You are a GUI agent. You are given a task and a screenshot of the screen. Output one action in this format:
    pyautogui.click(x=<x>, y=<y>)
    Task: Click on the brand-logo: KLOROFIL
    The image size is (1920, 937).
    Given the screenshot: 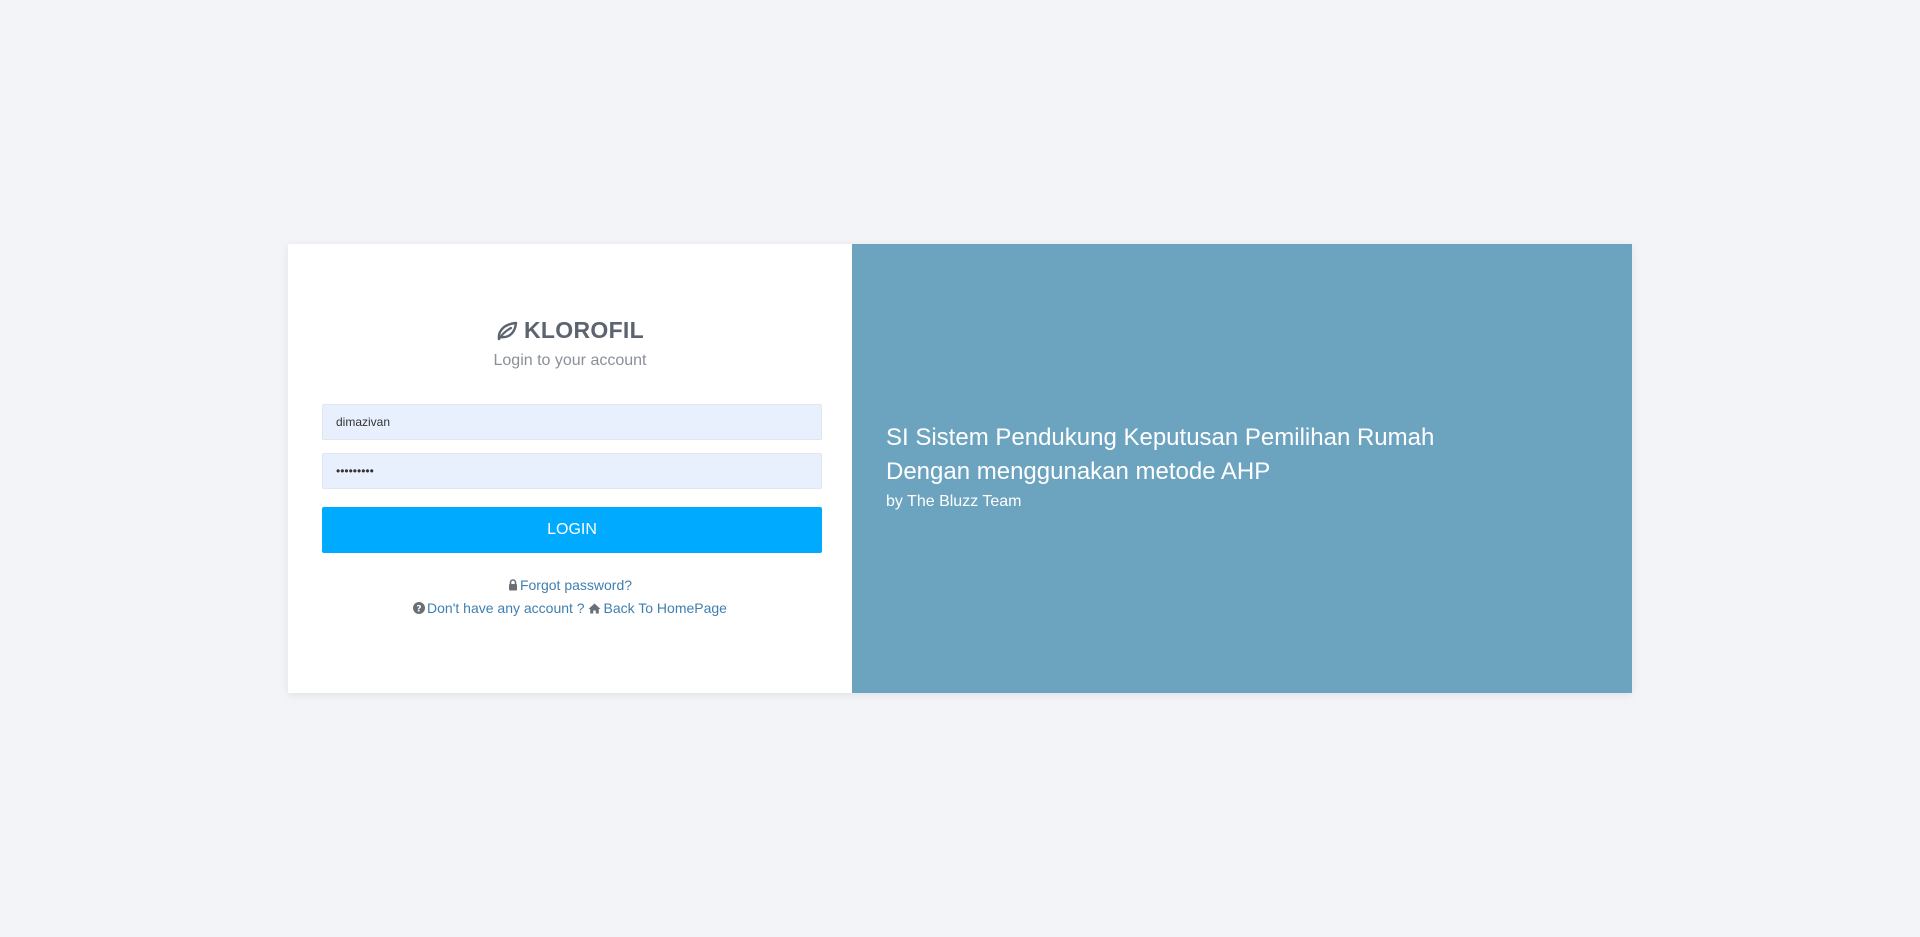 What is the action you would take?
    pyautogui.click(x=570, y=332)
    